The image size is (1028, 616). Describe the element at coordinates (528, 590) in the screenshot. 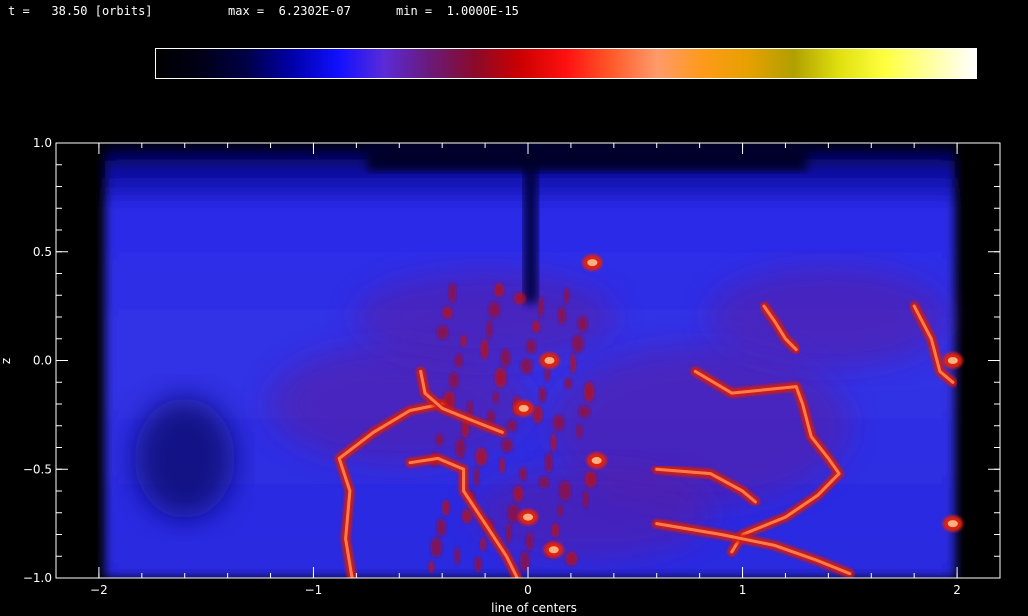

I see `x-tick-label: 0` at that location.